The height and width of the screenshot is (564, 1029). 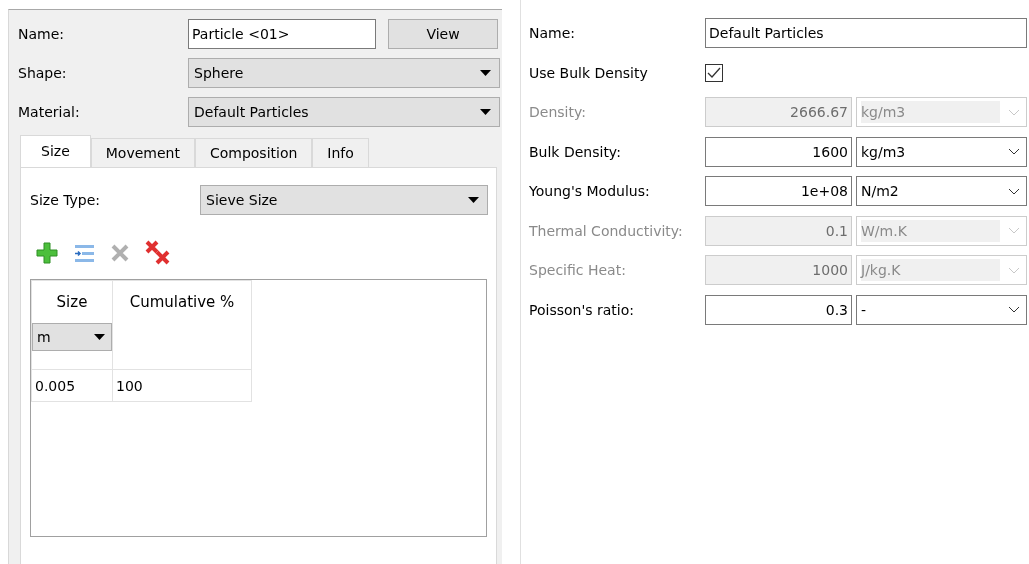 What do you see at coordinates (66, 200) in the screenshot?
I see `size-type-label: Size Type:` at bounding box center [66, 200].